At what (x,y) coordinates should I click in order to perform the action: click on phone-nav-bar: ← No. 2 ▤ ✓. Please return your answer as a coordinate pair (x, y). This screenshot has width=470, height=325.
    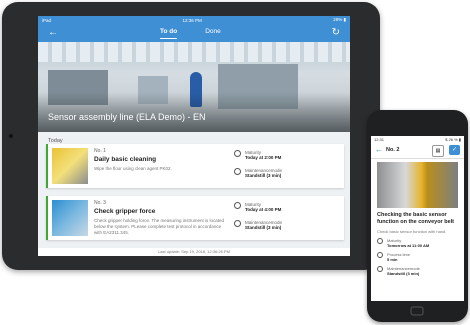
    Looking at the image, I should click on (417, 150).